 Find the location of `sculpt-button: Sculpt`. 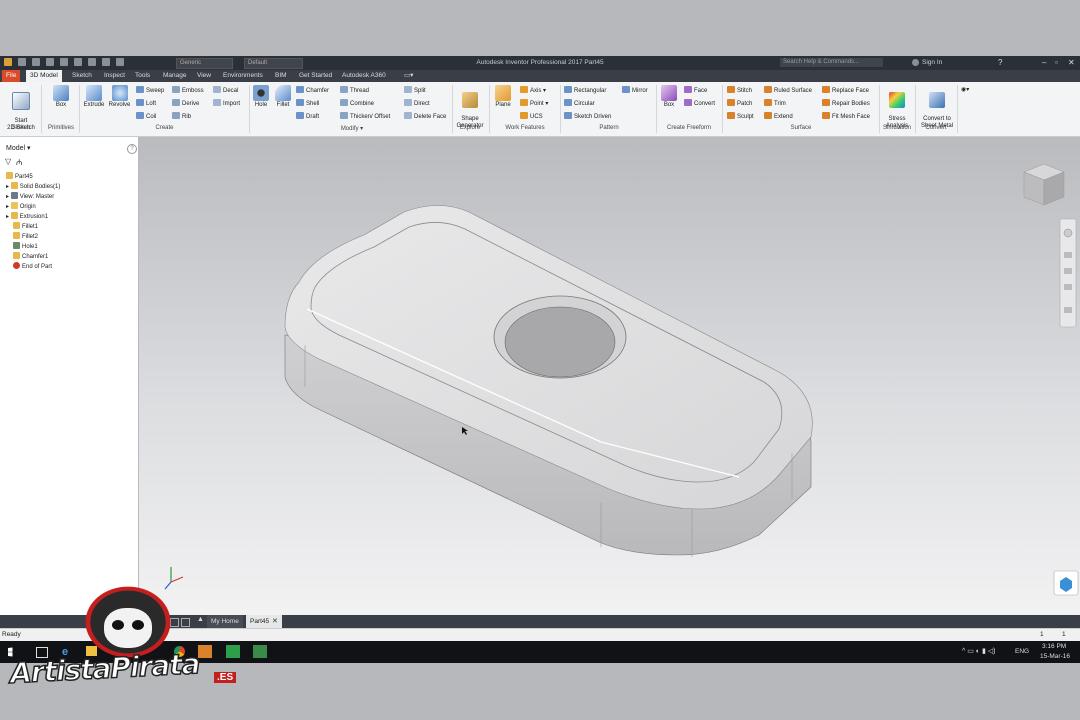

sculpt-button: Sculpt is located at coordinates (740, 116).